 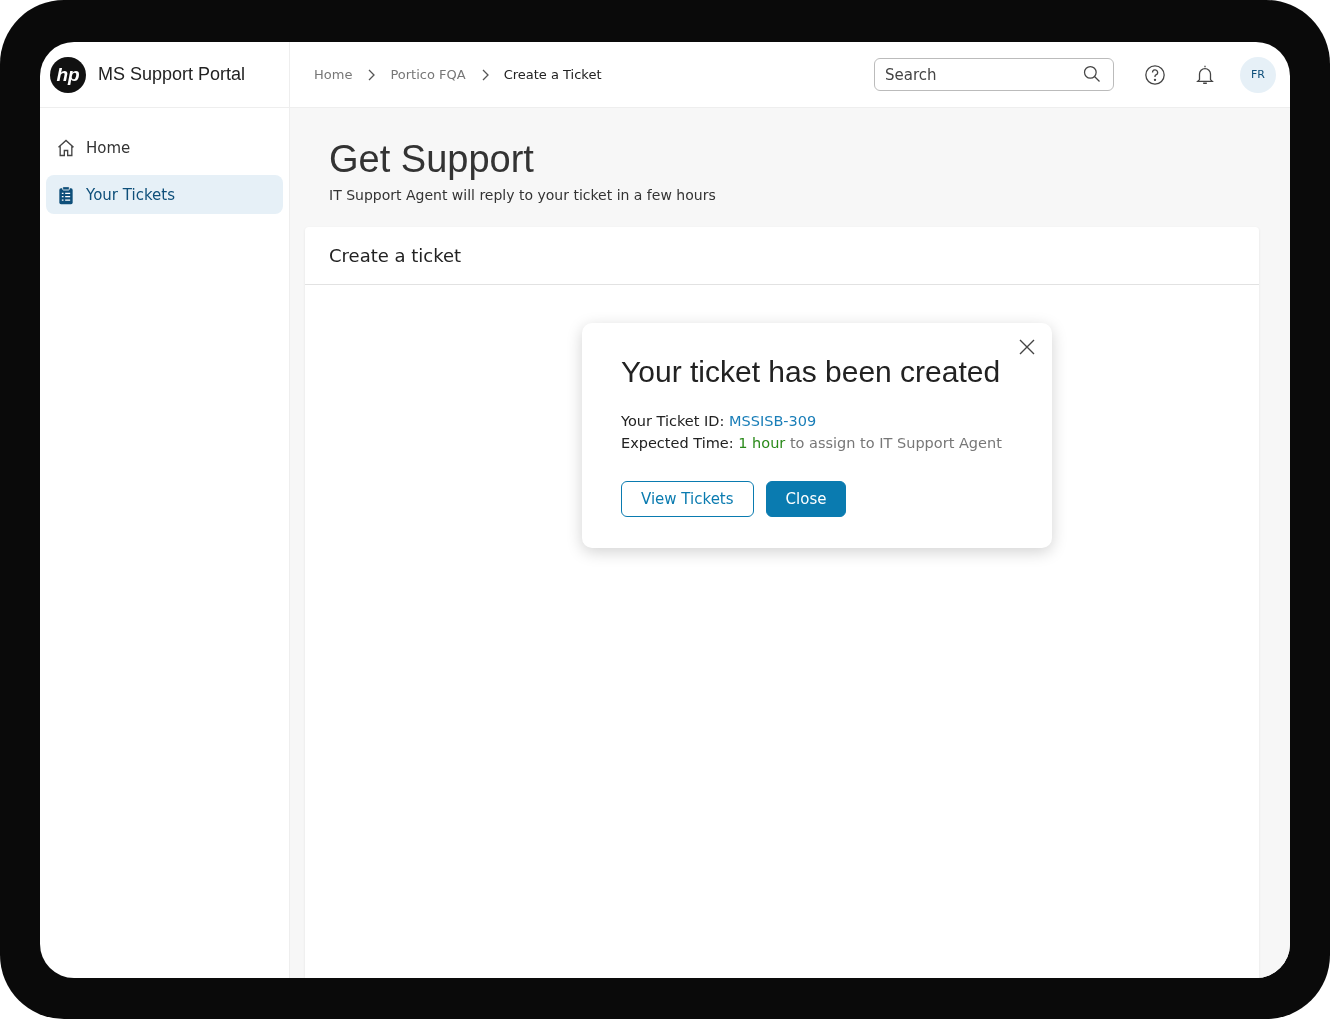 I want to click on card-title: Create a ticket, so click(x=395, y=255).